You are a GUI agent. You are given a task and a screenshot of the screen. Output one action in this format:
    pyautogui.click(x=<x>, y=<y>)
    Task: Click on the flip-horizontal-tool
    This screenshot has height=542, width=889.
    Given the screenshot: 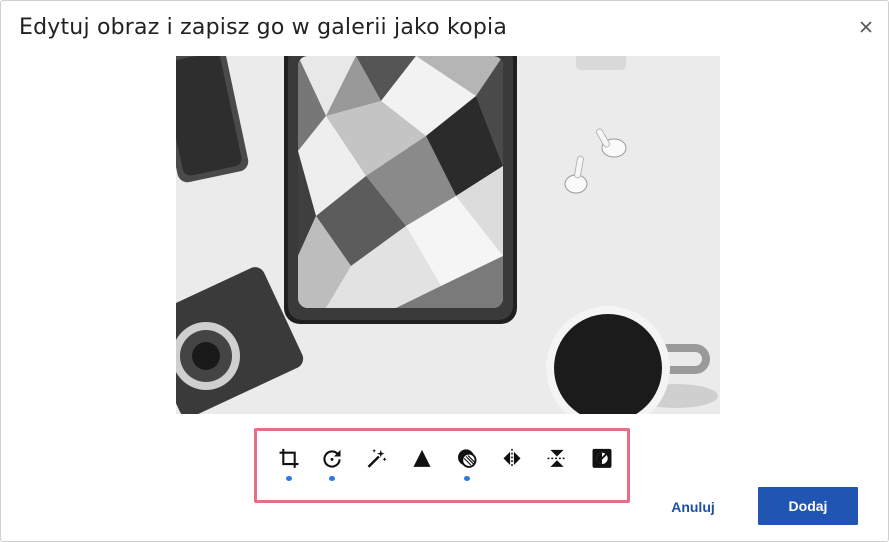 What is the action you would take?
    pyautogui.click(x=512, y=464)
    